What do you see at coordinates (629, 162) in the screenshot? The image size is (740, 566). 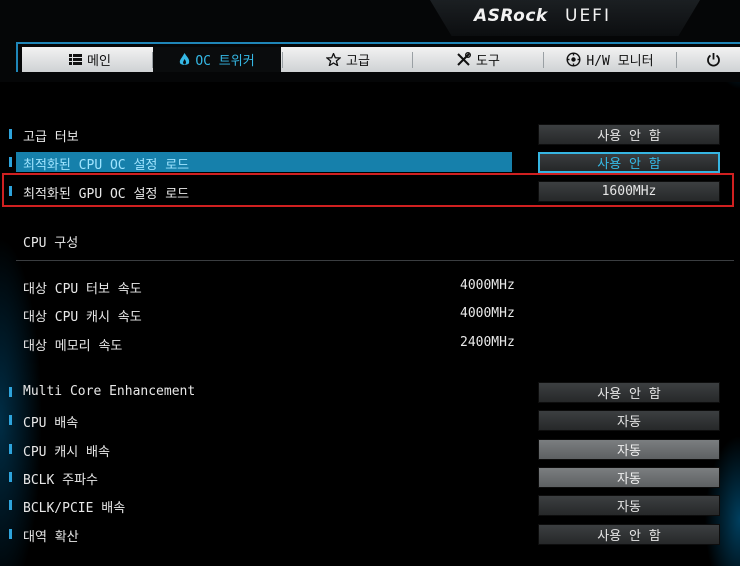 I see `load-cpu-oc-dropdown: 사용 안 함` at bounding box center [629, 162].